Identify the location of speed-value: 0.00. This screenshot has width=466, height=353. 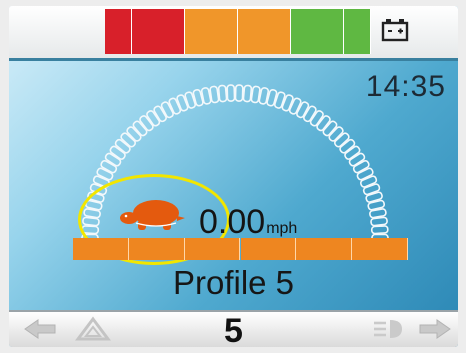
(232, 222).